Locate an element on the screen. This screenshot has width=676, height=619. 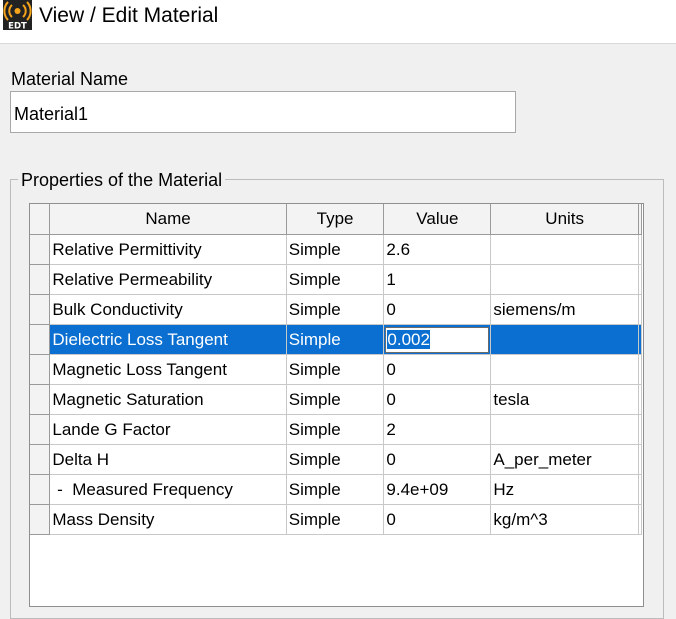
table-row: Delta H Simple 0 A_per_meter is located at coordinates (336, 459).